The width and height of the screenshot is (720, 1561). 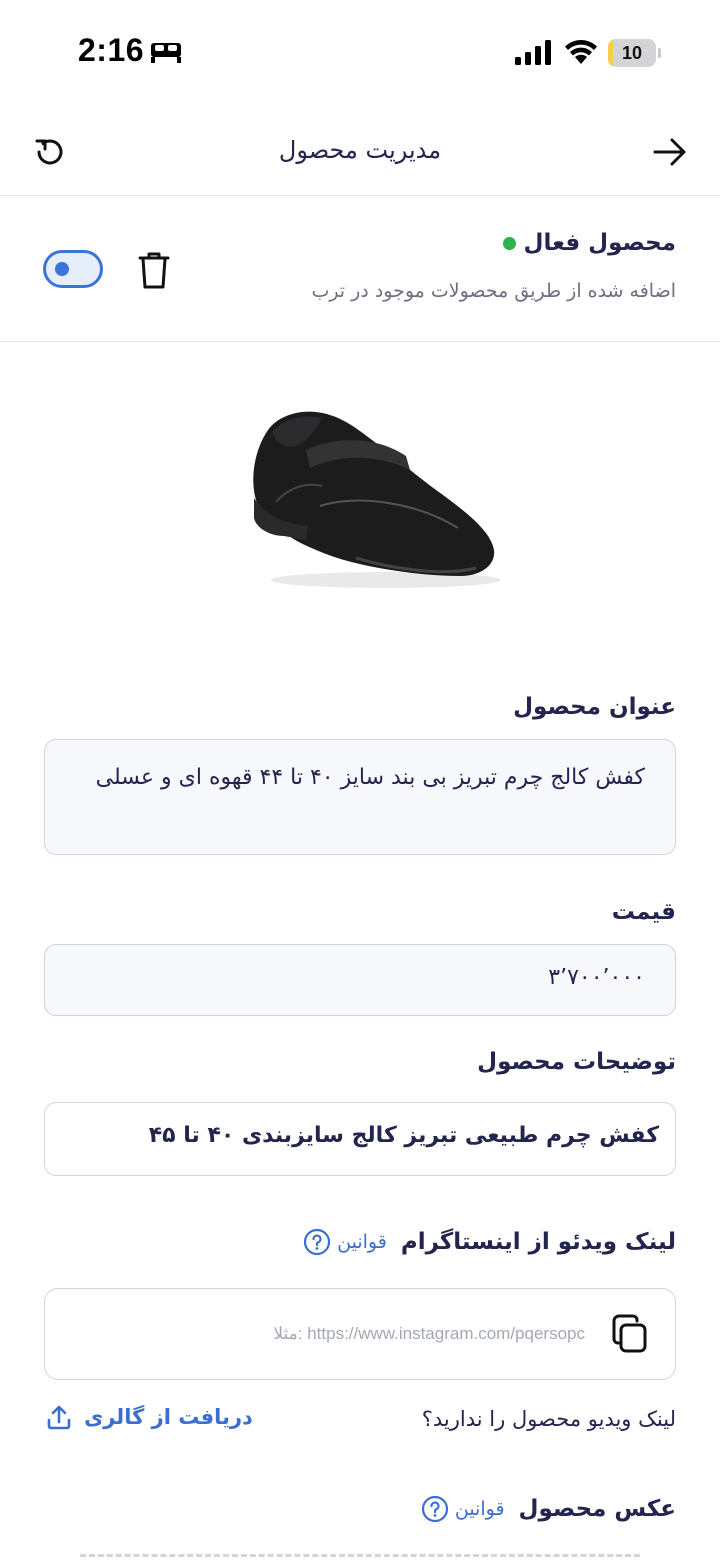 What do you see at coordinates (643, 912) in the screenshot?
I see `price-label: قیمت` at bounding box center [643, 912].